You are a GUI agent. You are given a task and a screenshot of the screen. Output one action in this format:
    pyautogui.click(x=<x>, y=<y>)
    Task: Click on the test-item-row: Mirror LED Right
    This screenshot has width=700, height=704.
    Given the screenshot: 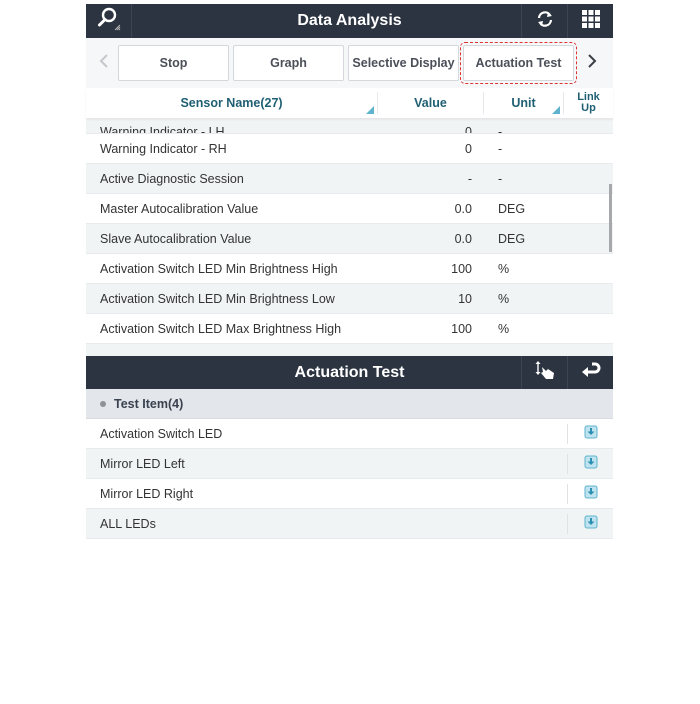 What is the action you would take?
    pyautogui.click(x=349, y=494)
    